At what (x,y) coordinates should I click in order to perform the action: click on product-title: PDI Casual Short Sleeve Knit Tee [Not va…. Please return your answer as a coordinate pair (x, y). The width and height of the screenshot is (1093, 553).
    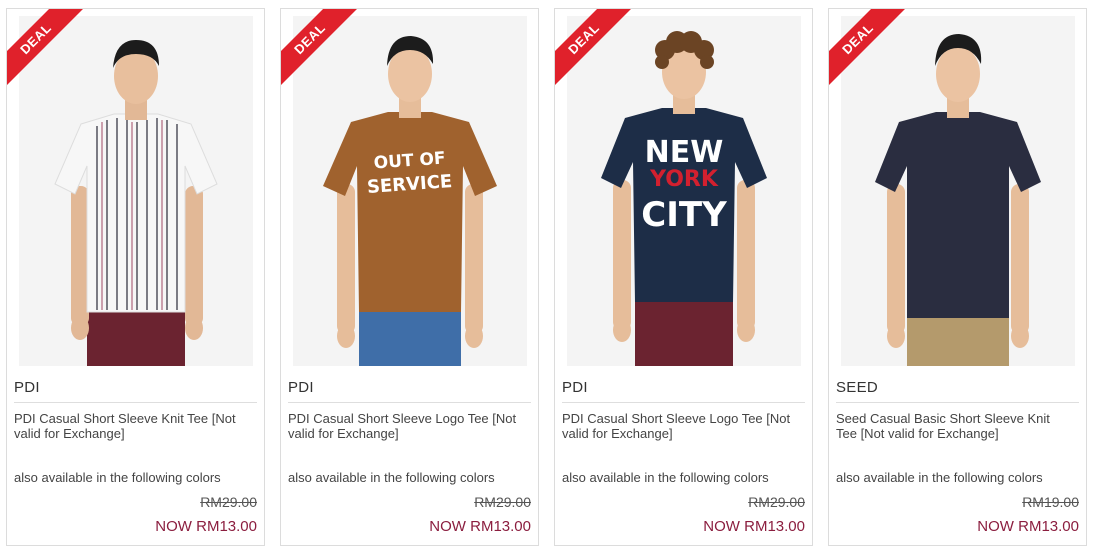
    Looking at the image, I should click on (130, 426).